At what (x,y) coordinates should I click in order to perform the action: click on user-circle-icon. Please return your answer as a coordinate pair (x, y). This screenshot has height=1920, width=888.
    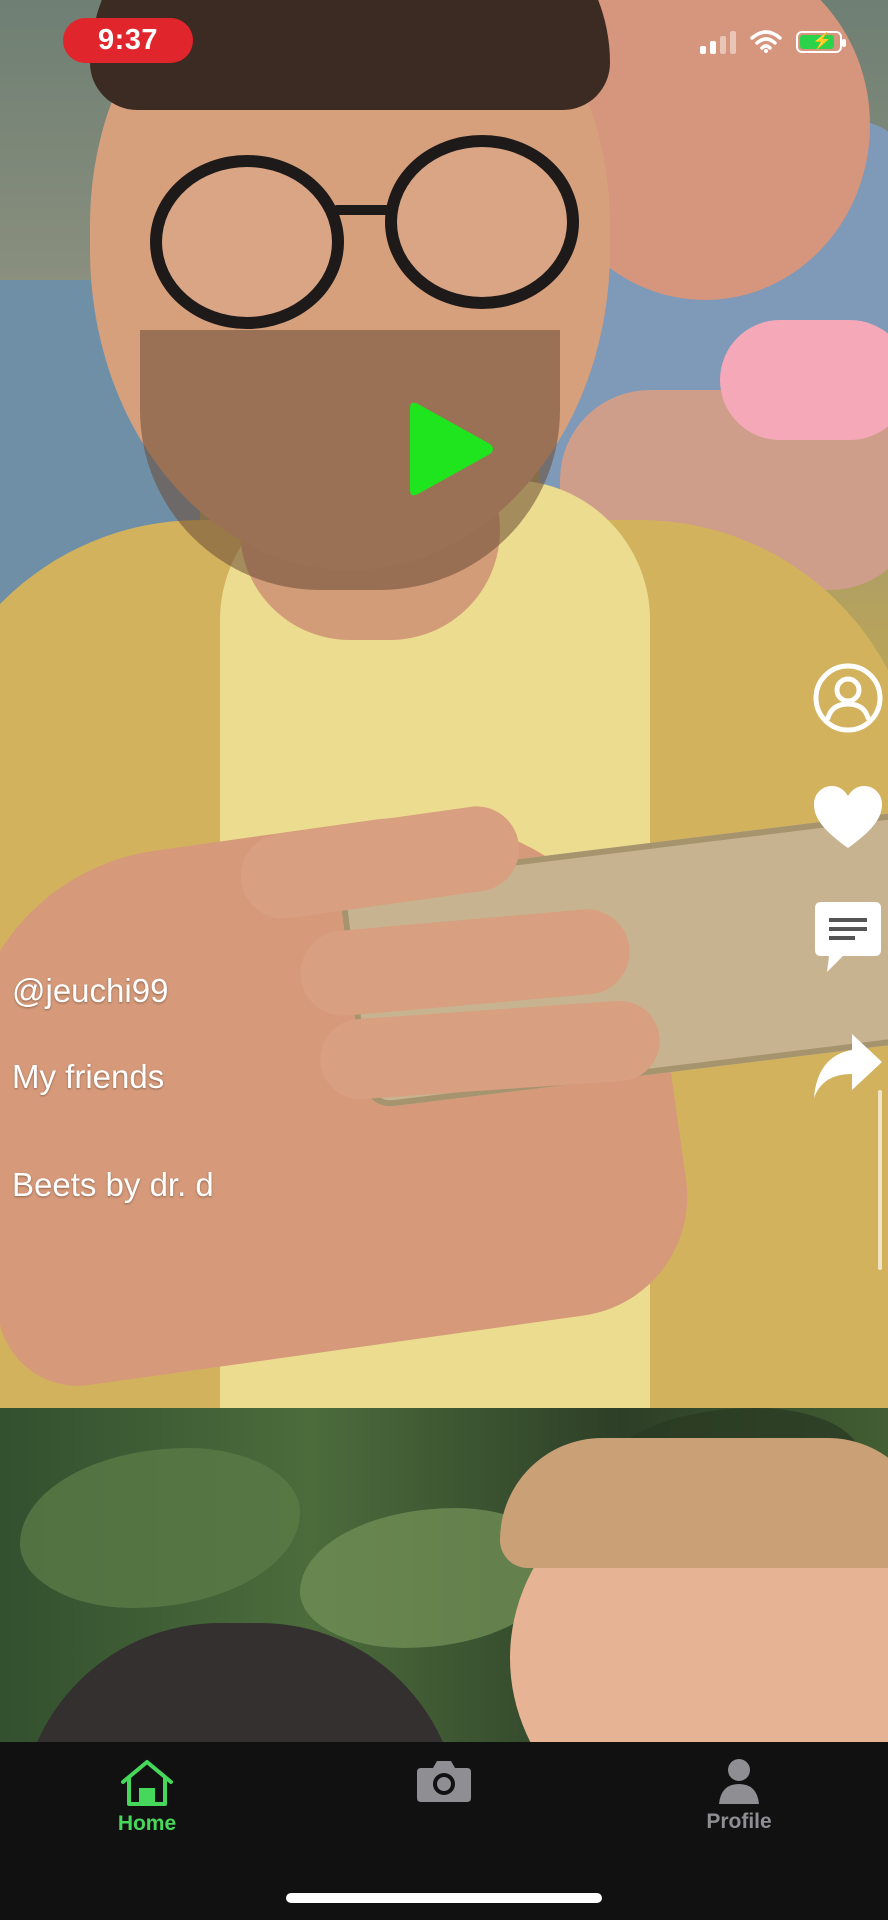
    Looking at the image, I should click on (848, 698).